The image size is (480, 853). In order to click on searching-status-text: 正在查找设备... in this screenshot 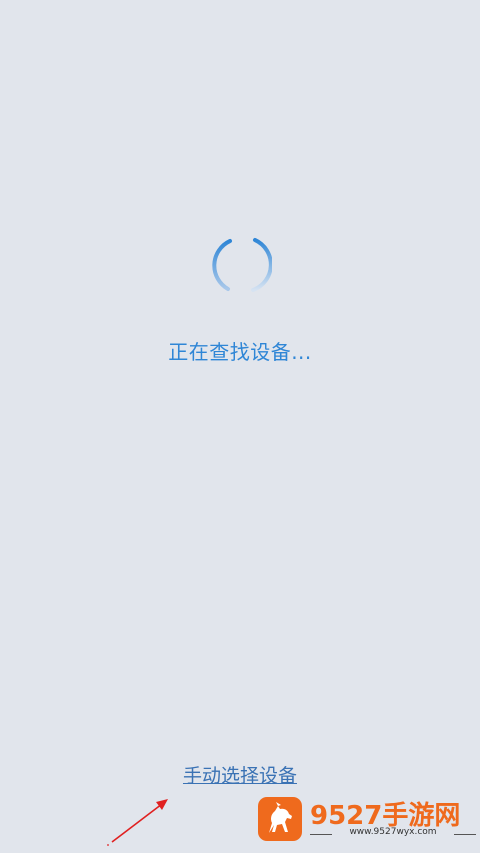, I will do `click(240, 352)`.